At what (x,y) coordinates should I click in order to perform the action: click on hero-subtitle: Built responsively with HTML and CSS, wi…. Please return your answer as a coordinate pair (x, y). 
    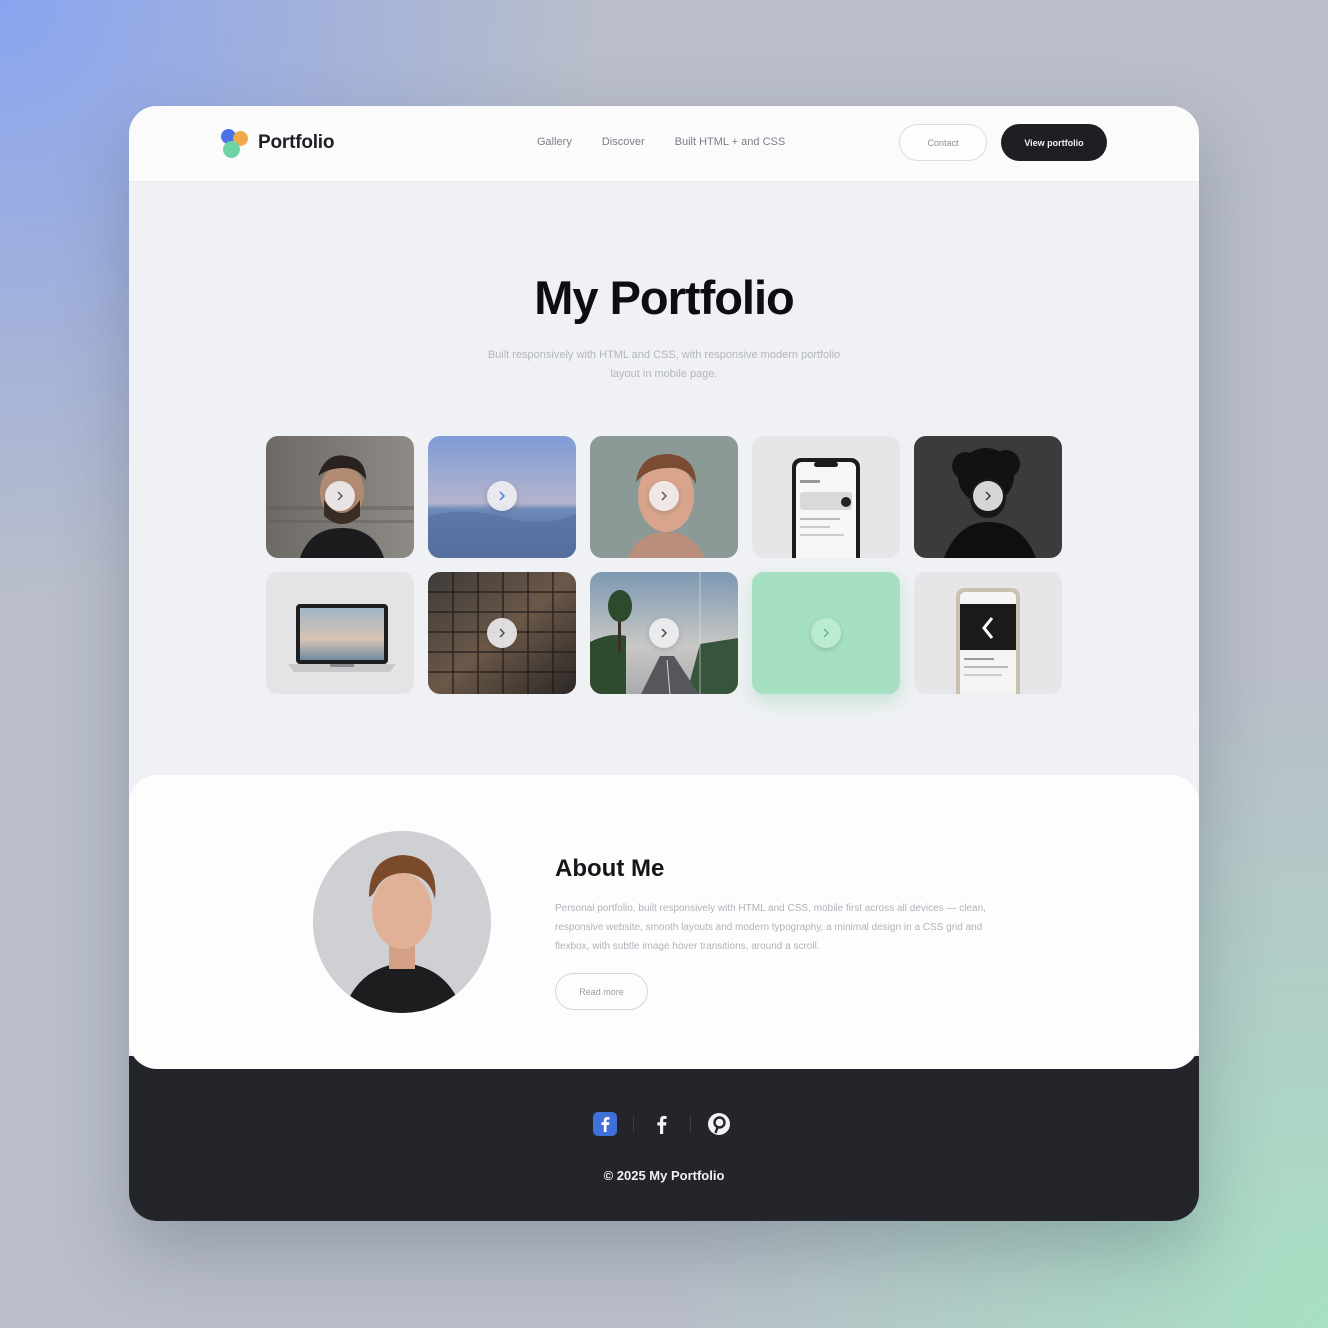
    Looking at the image, I should click on (664, 364).